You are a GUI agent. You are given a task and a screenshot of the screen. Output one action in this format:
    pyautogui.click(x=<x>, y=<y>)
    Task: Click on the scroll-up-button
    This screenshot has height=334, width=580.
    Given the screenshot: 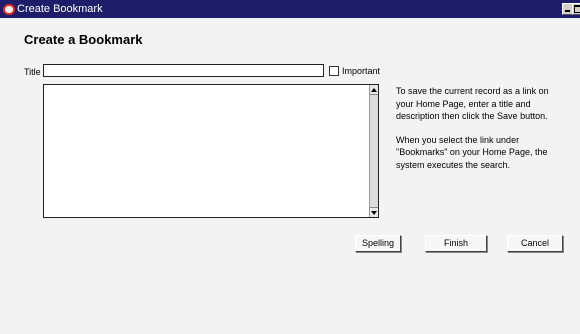 What is the action you would take?
    pyautogui.click(x=374, y=90)
    